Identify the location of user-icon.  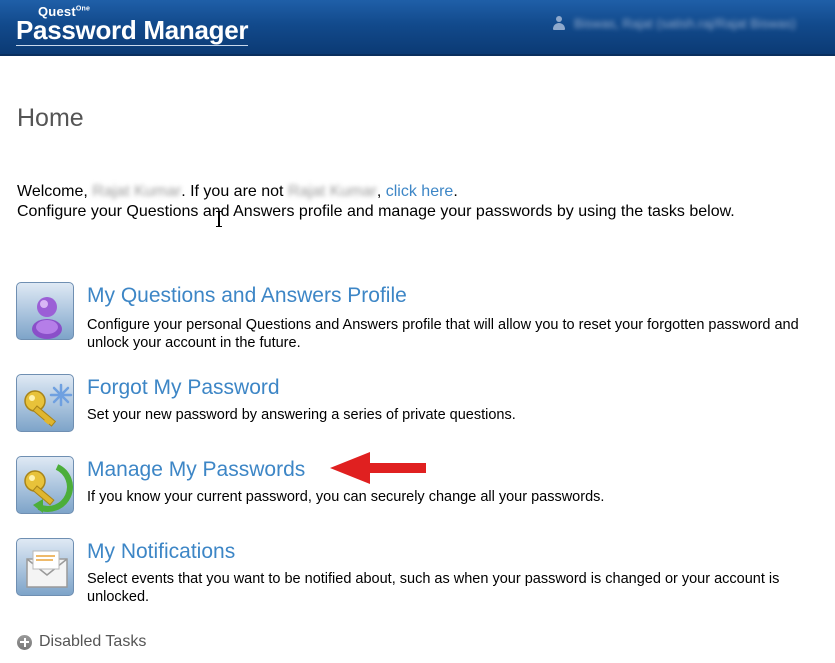
(559, 23).